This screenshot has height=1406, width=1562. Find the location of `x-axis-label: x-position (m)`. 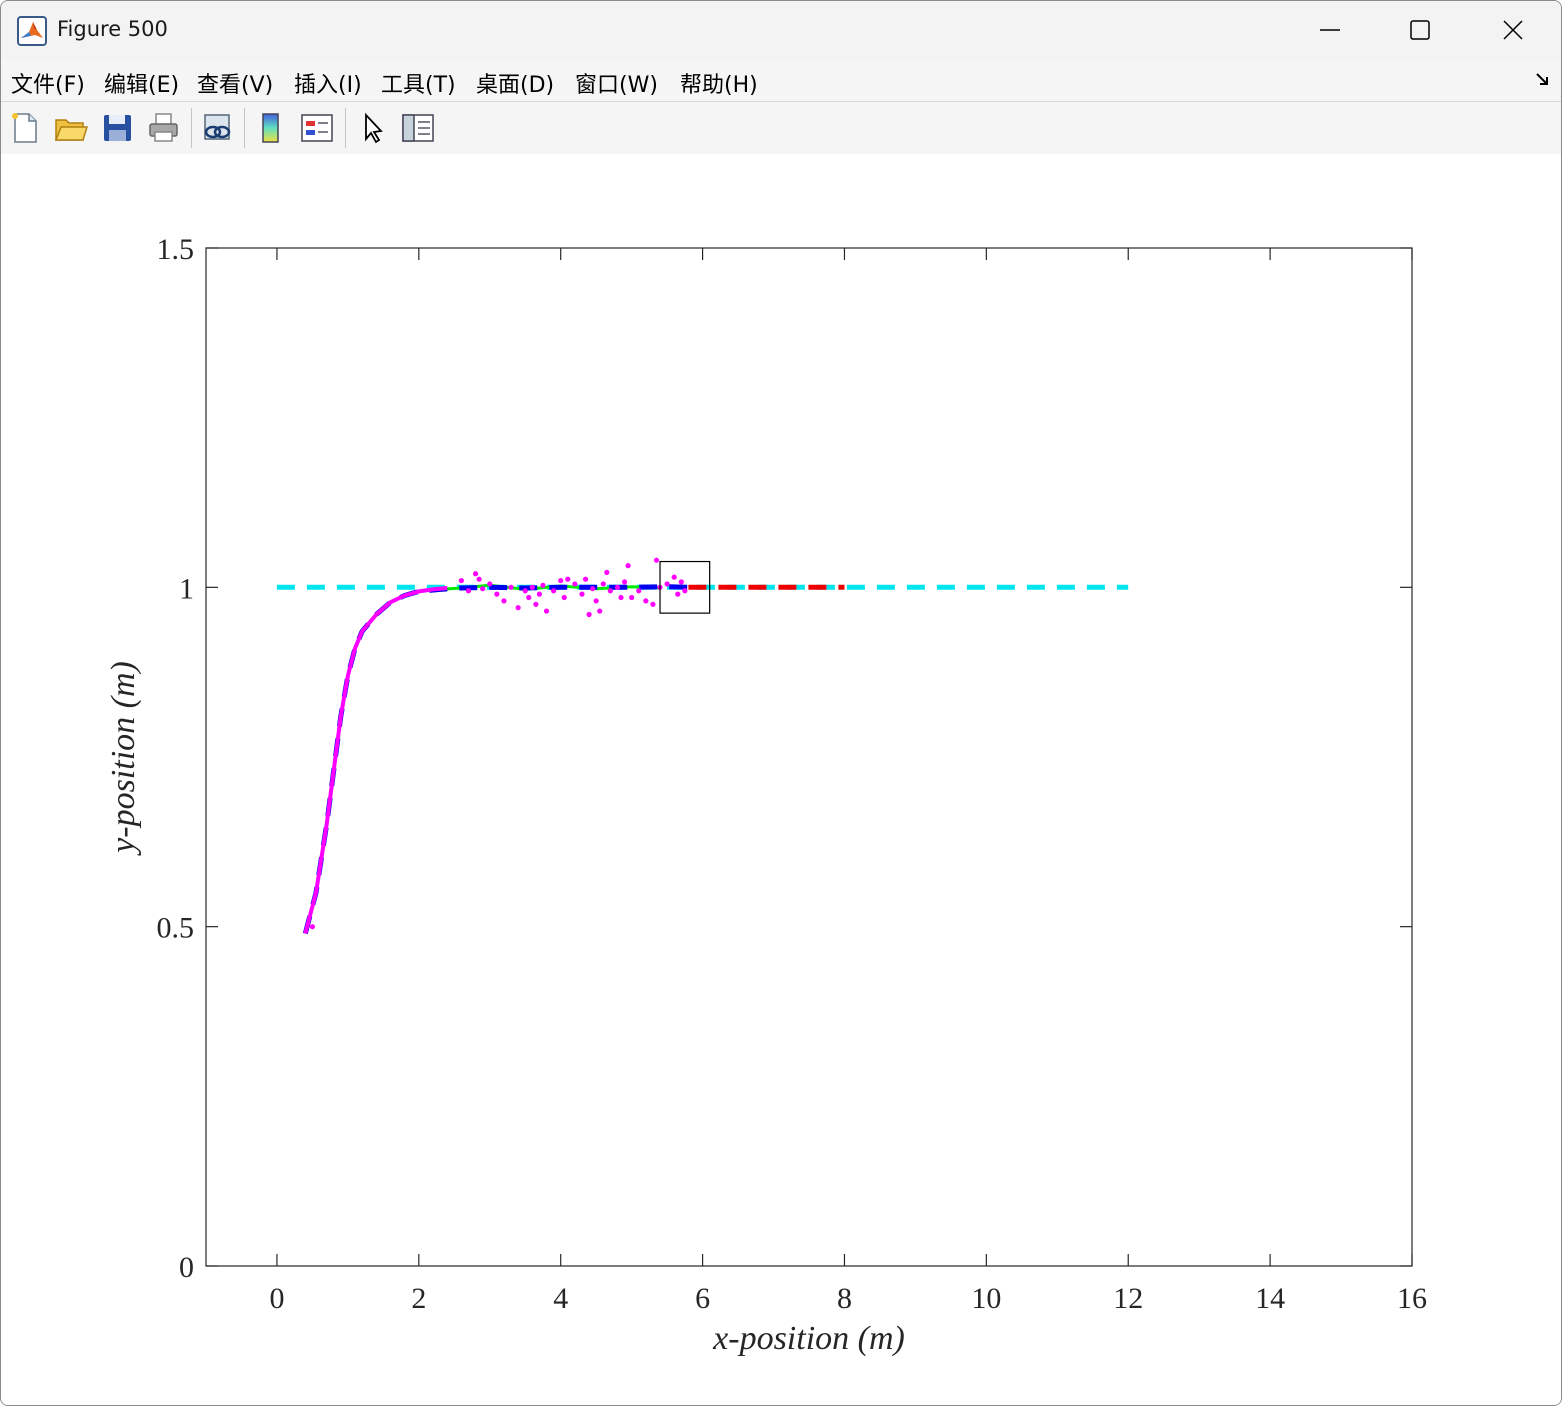

x-axis-label: x-position (m) is located at coordinates (808, 1338).